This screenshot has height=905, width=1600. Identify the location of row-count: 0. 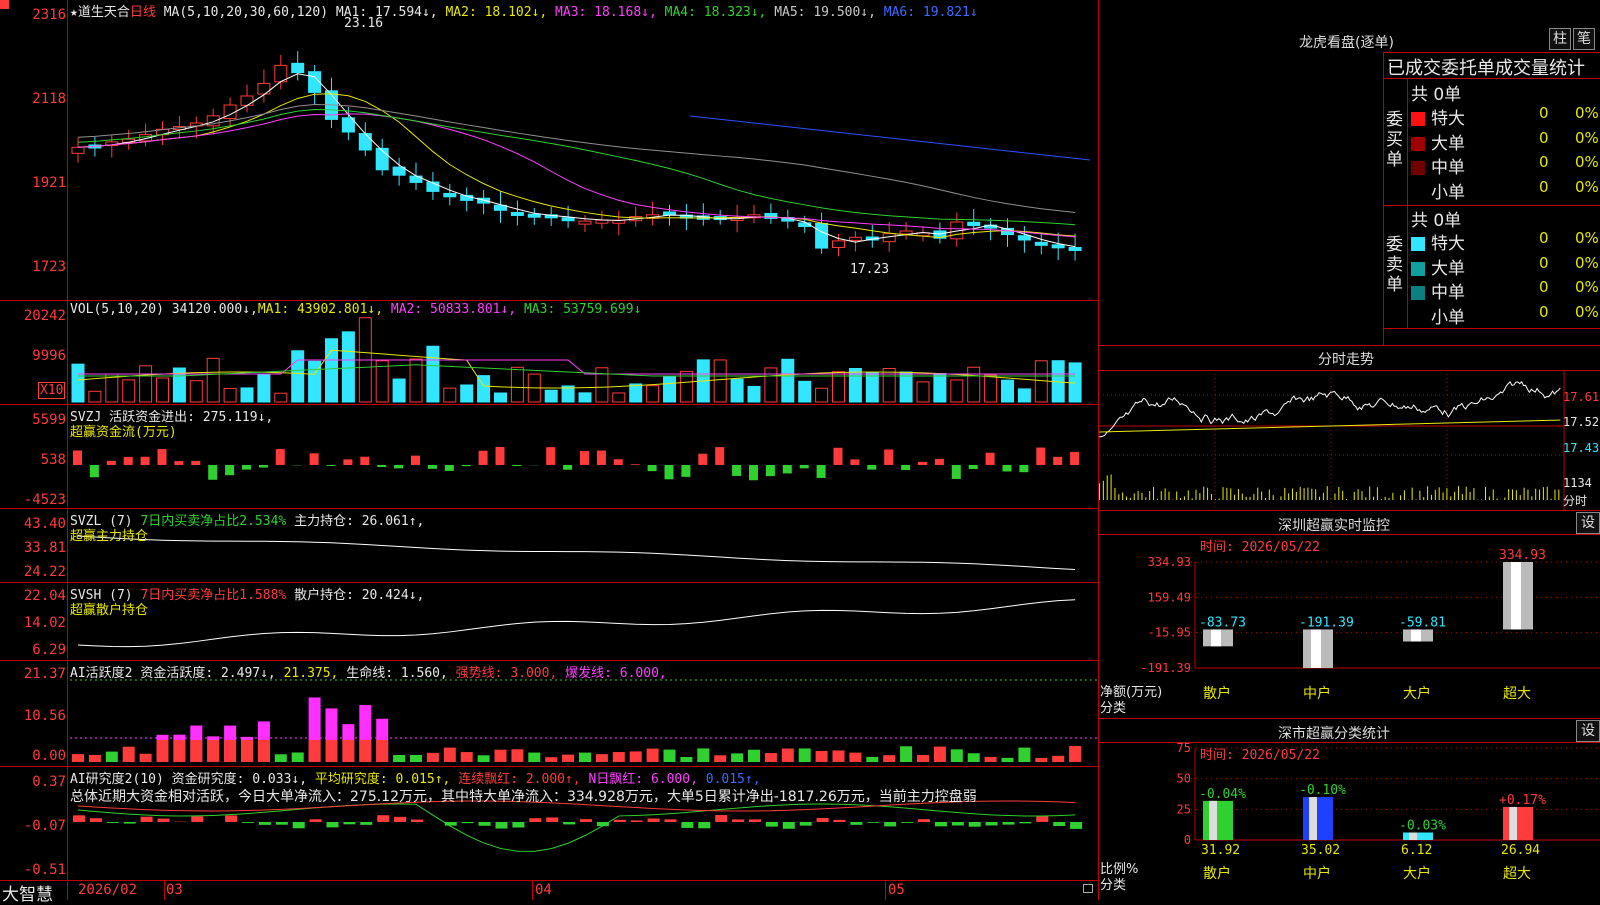
(1544, 287).